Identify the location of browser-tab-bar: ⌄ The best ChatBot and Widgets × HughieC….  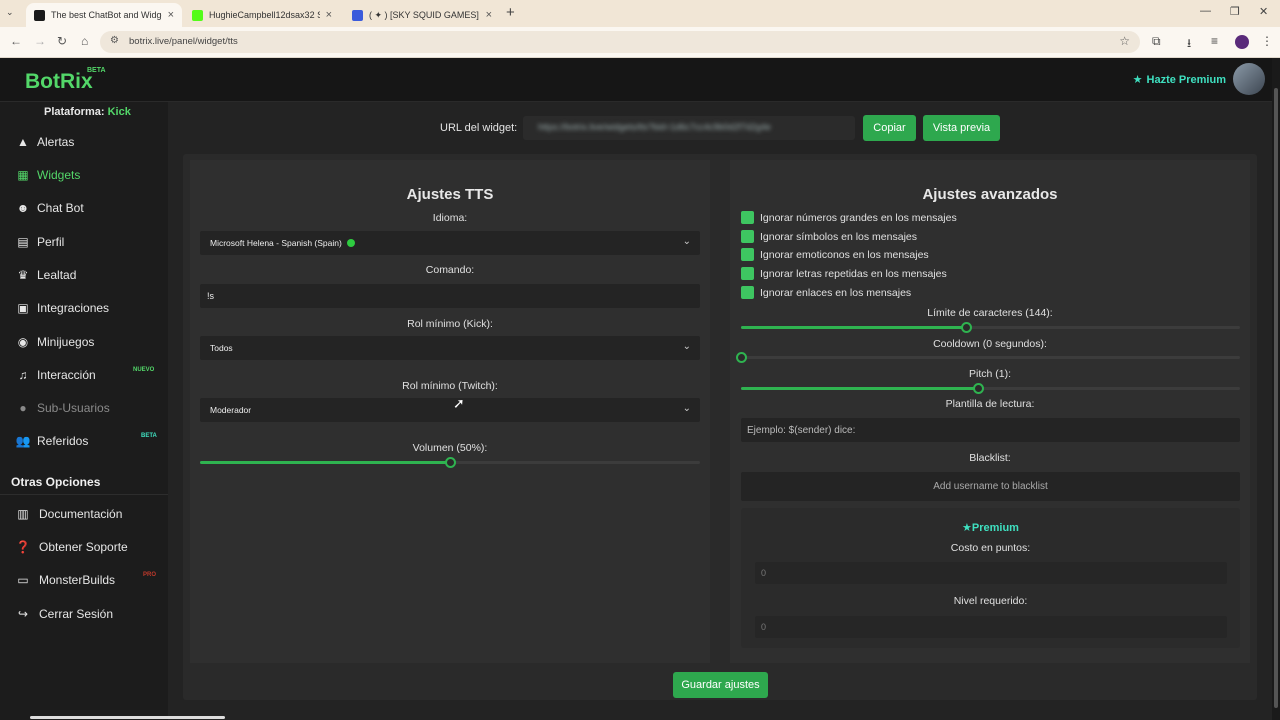
(640, 13).